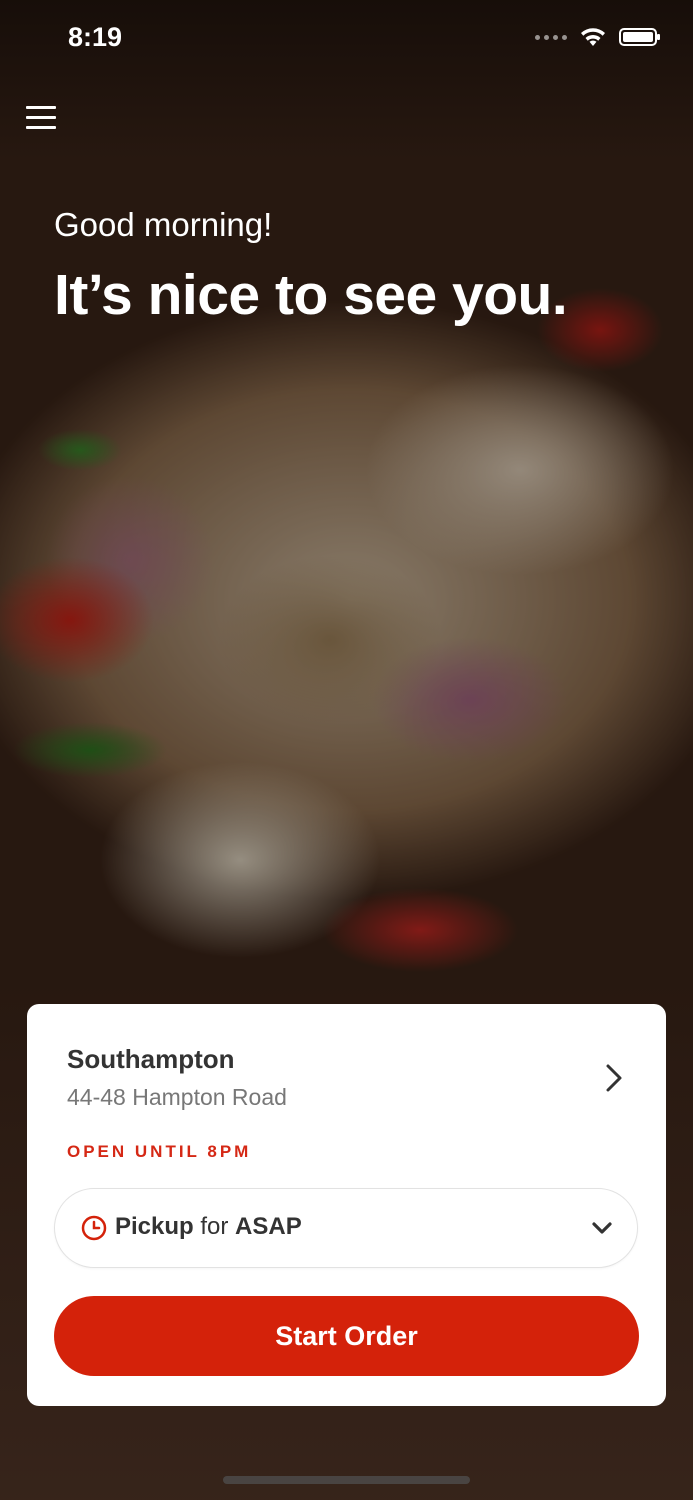  I want to click on greeting-text: Good morning!, so click(163, 224).